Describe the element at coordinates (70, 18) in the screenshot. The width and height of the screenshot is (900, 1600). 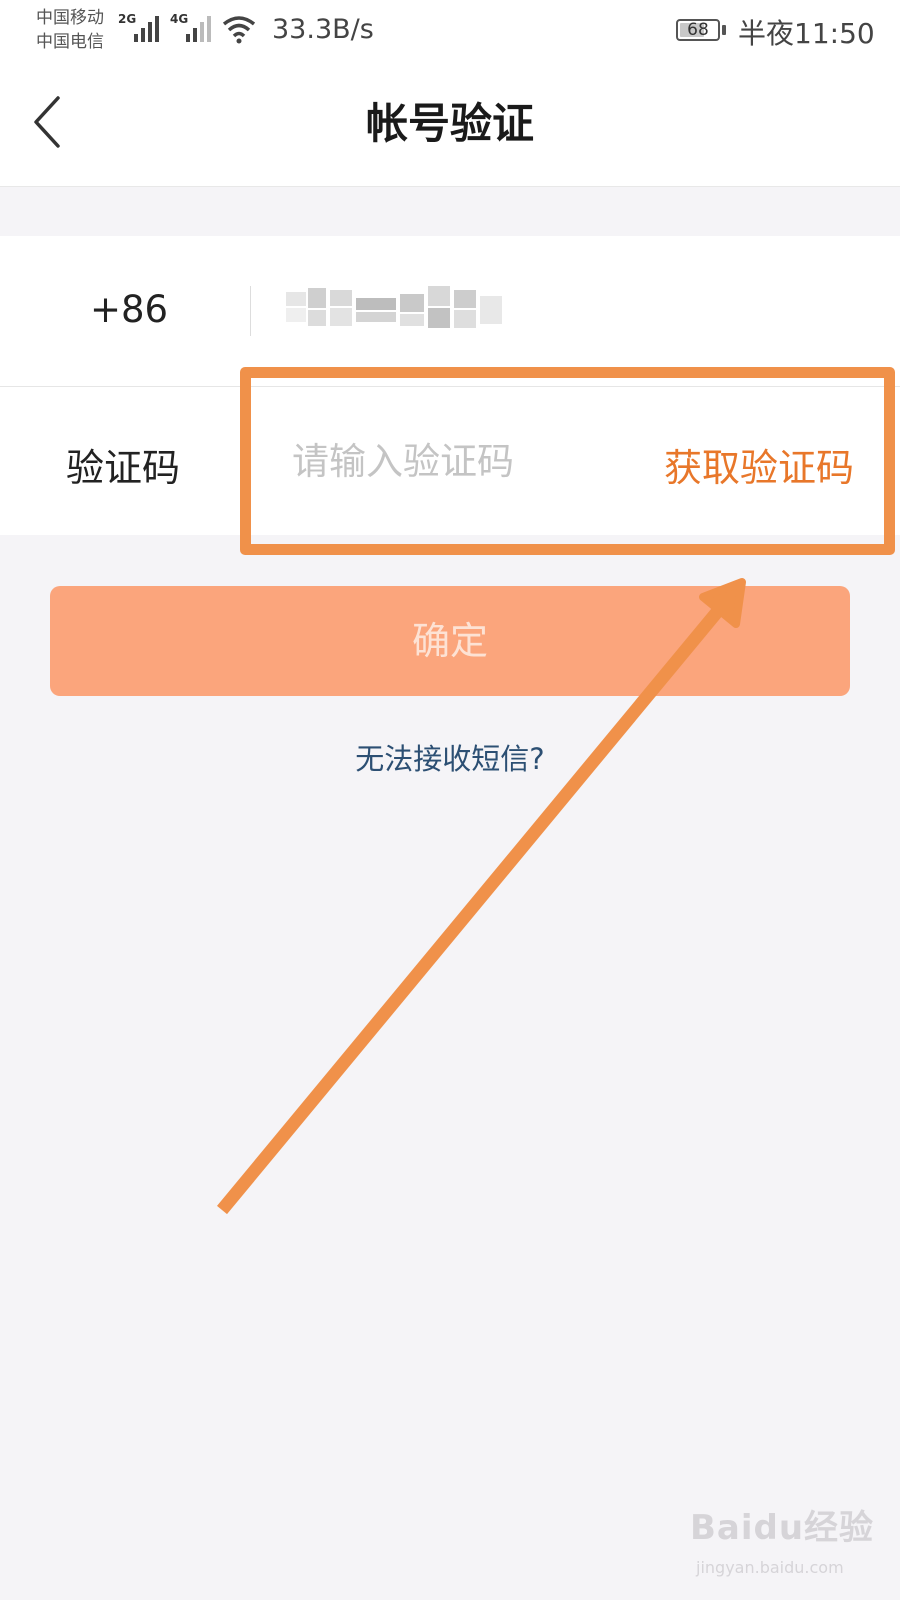
I see `carrier-1: 中国移动` at that location.